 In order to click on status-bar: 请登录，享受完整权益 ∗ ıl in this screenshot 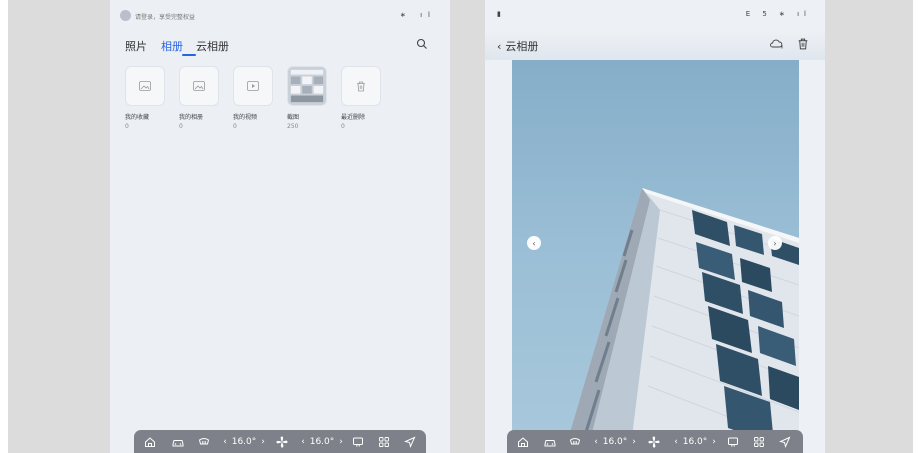, I will do `click(280, 17)`.